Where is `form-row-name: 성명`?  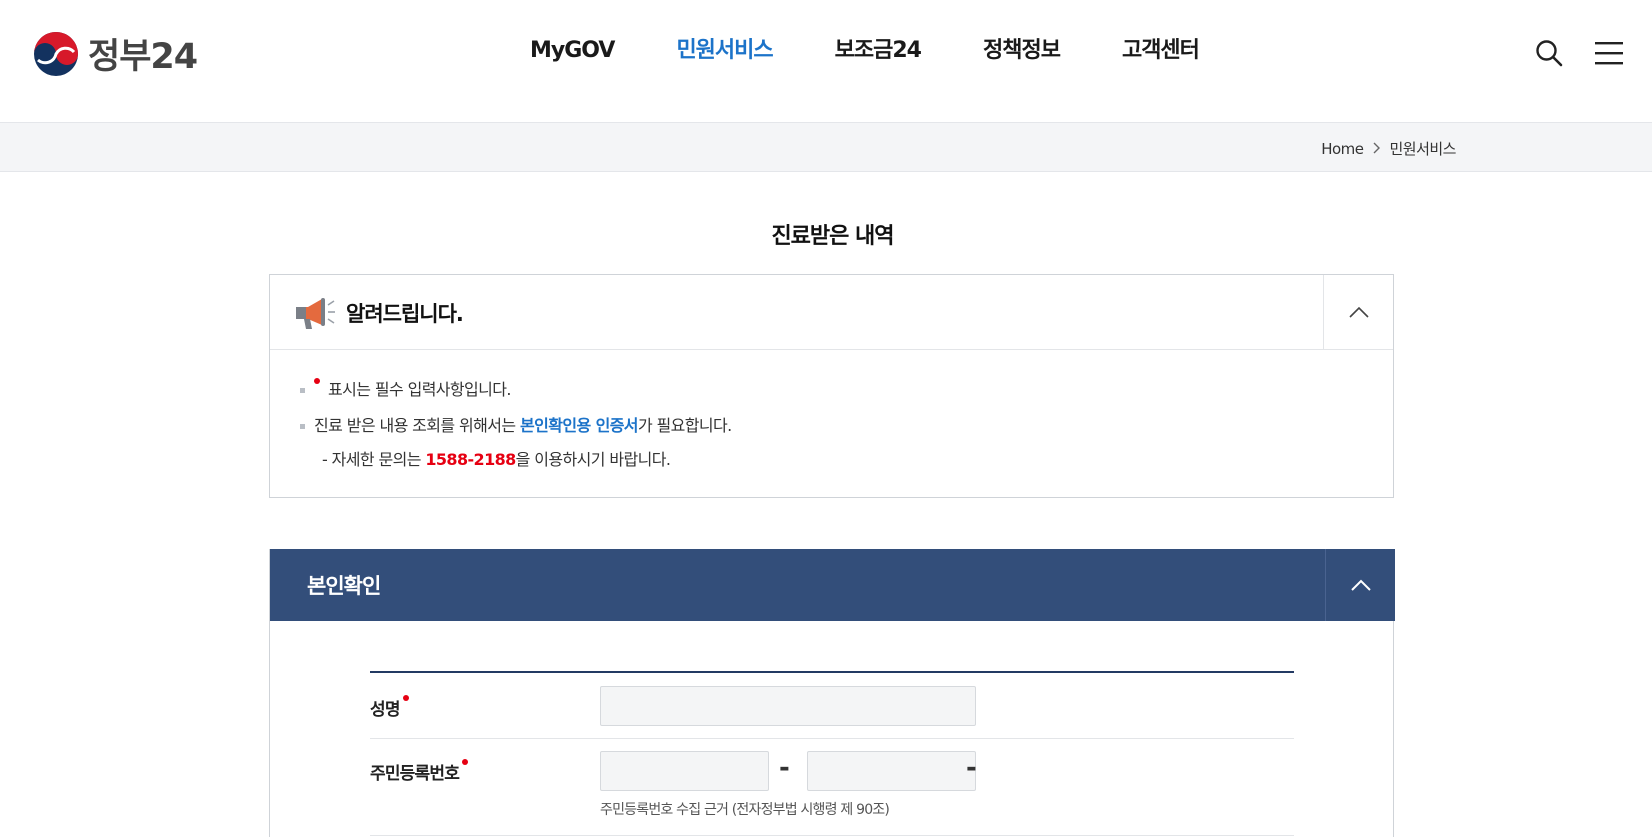 form-row-name: 성명 is located at coordinates (832, 706).